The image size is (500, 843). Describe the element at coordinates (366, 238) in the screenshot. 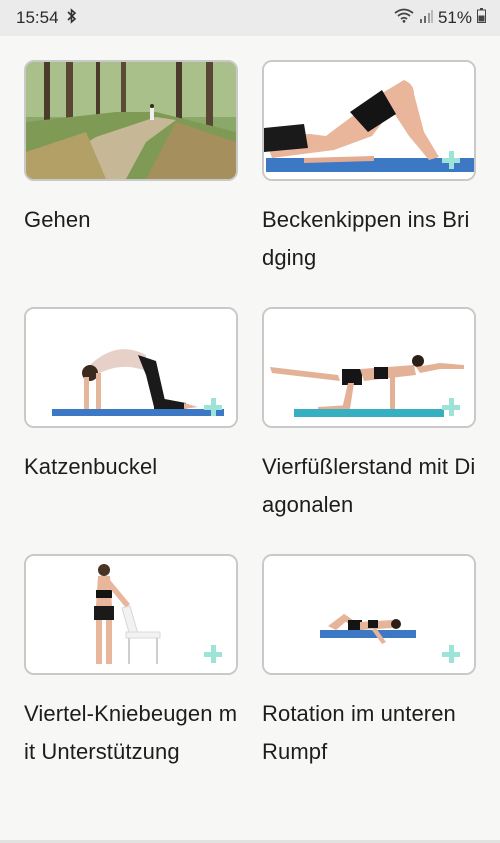

I see `exercise-title: Beckenkippen ins Bridging` at that location.